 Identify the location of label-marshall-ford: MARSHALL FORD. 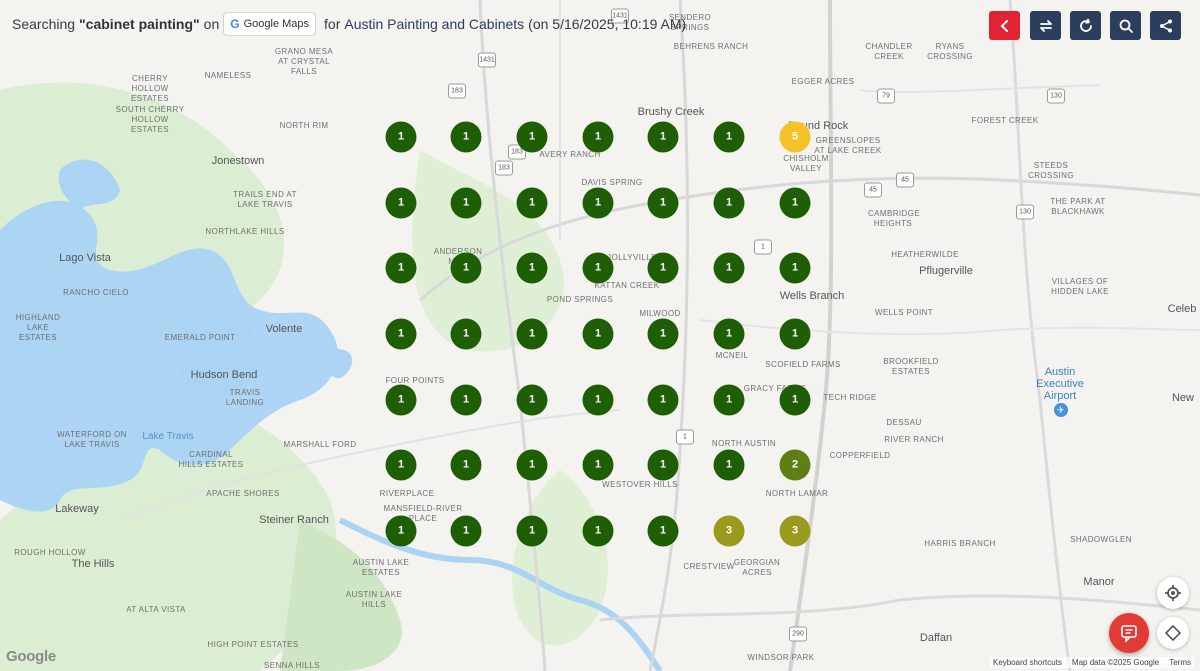
(320, 444).